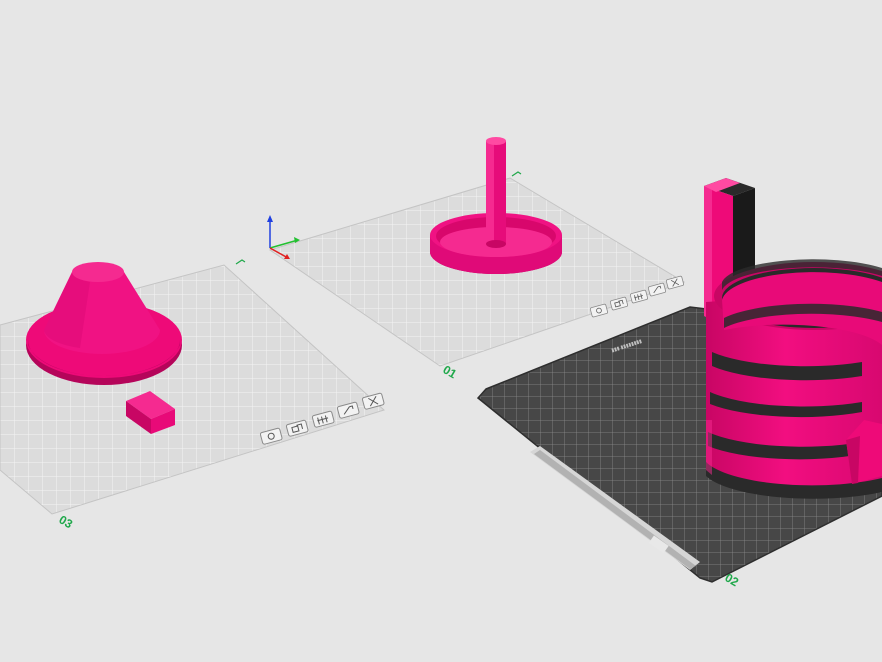 The width and height of the screenshot is (882, 662). What do you see at coordinates (66, 521) in the screenshot?
I see `plate-03-number: 03` at bounding box center [66, 521].